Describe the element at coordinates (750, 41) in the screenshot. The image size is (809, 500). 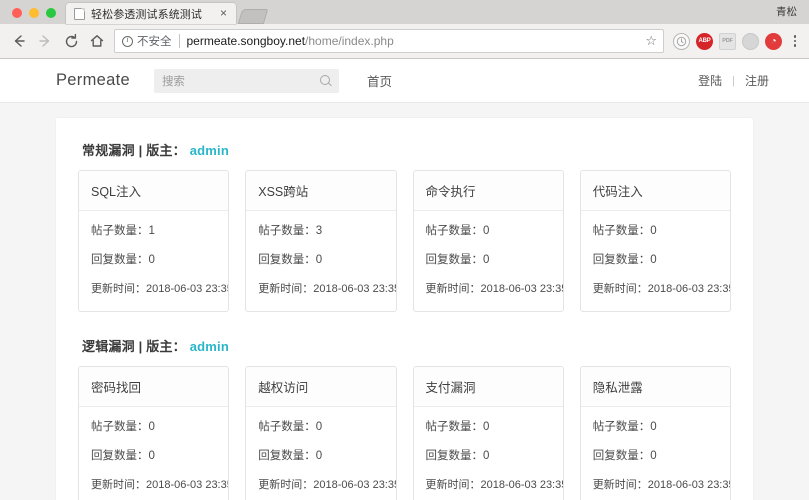
I see `circle-extension-icon` at that location.